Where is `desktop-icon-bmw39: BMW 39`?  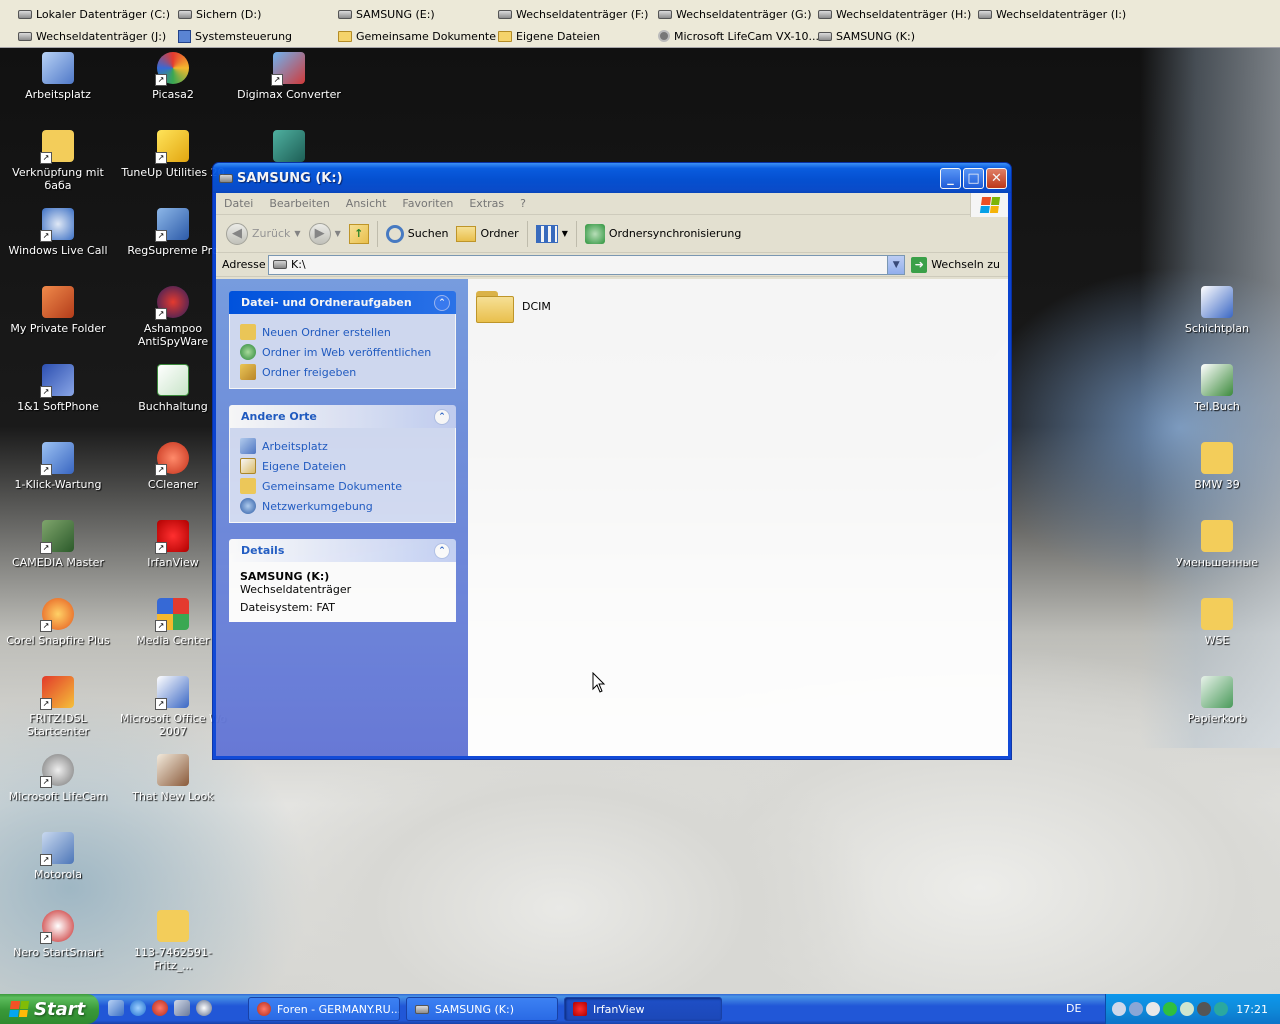
desktop-icon-bmw39: BMW 39 is located at coordinates (1217, 466).